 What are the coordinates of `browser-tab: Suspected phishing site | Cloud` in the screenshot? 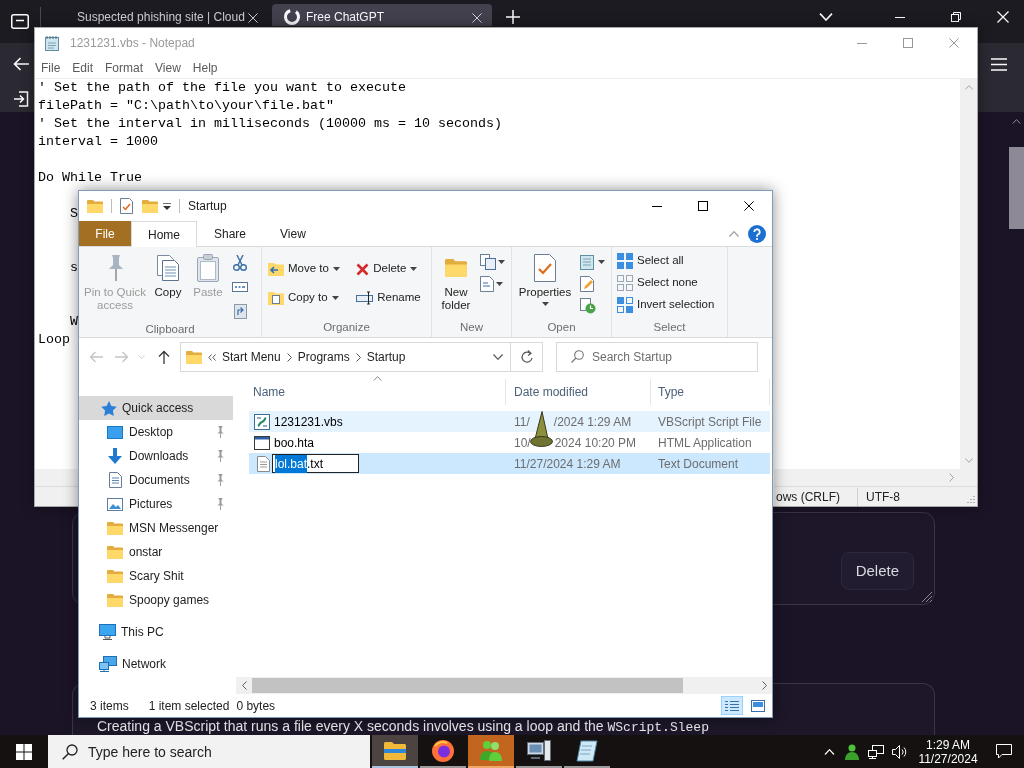 It's located at (164, 15).